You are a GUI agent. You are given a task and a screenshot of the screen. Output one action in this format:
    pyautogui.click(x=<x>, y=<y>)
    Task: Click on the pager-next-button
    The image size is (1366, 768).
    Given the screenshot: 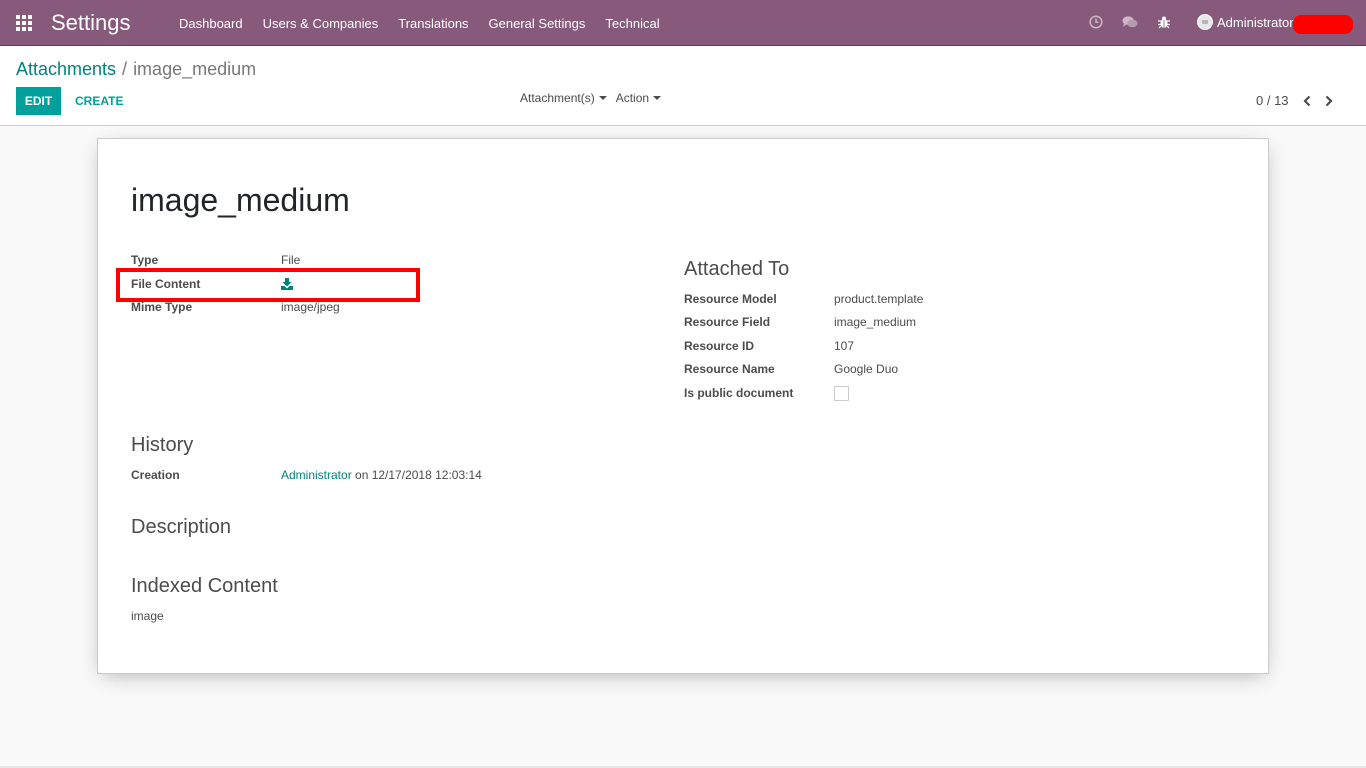 What is the action you would take?
    pyautogui.click(x=1329, y=101)
    